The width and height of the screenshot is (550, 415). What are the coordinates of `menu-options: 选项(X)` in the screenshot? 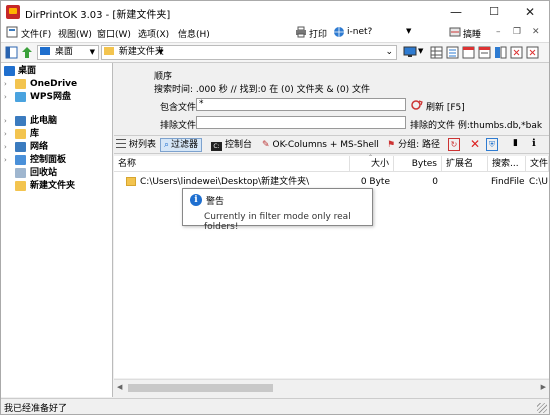 It's located at (153, 33).